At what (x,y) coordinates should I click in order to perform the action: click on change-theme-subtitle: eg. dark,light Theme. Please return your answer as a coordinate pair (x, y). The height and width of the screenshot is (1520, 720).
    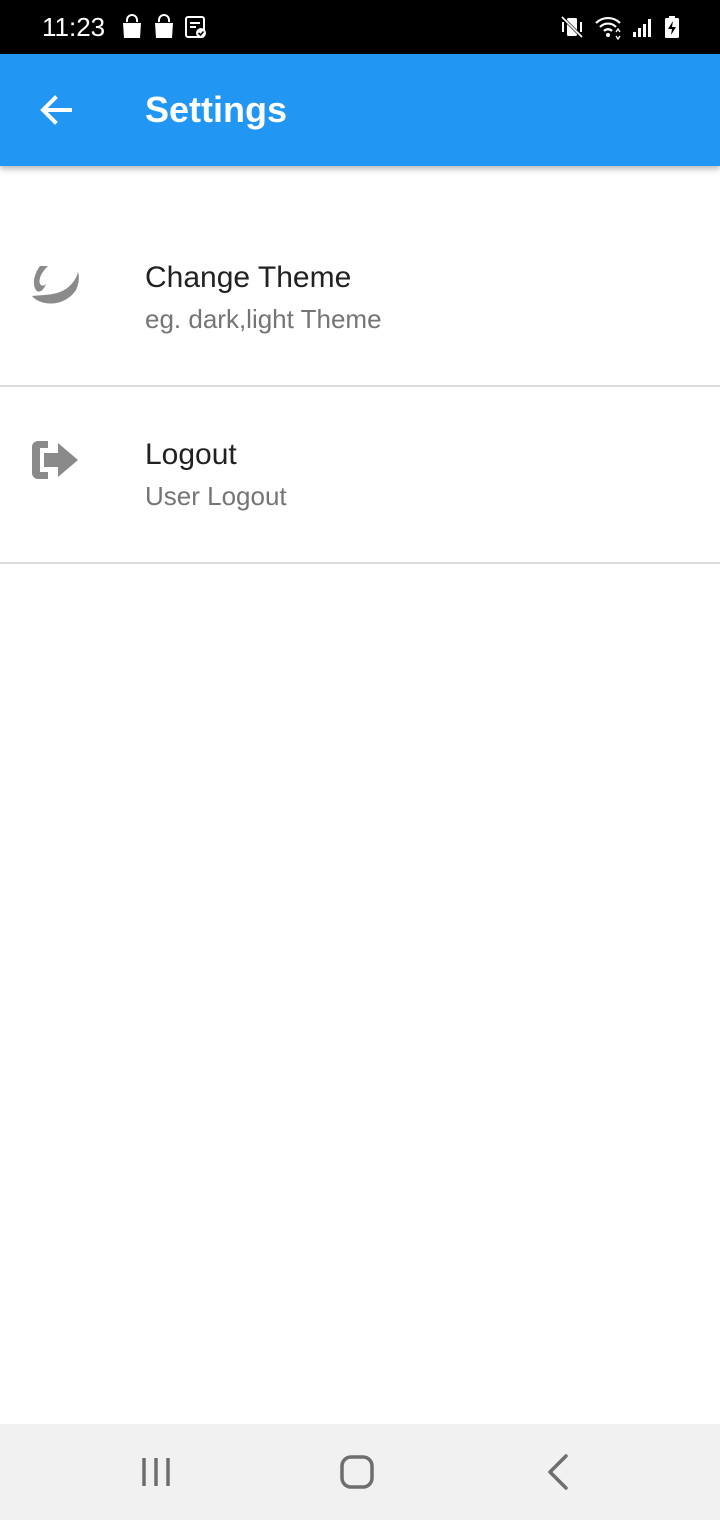
    Looking at the image, I should click on (263, 319).